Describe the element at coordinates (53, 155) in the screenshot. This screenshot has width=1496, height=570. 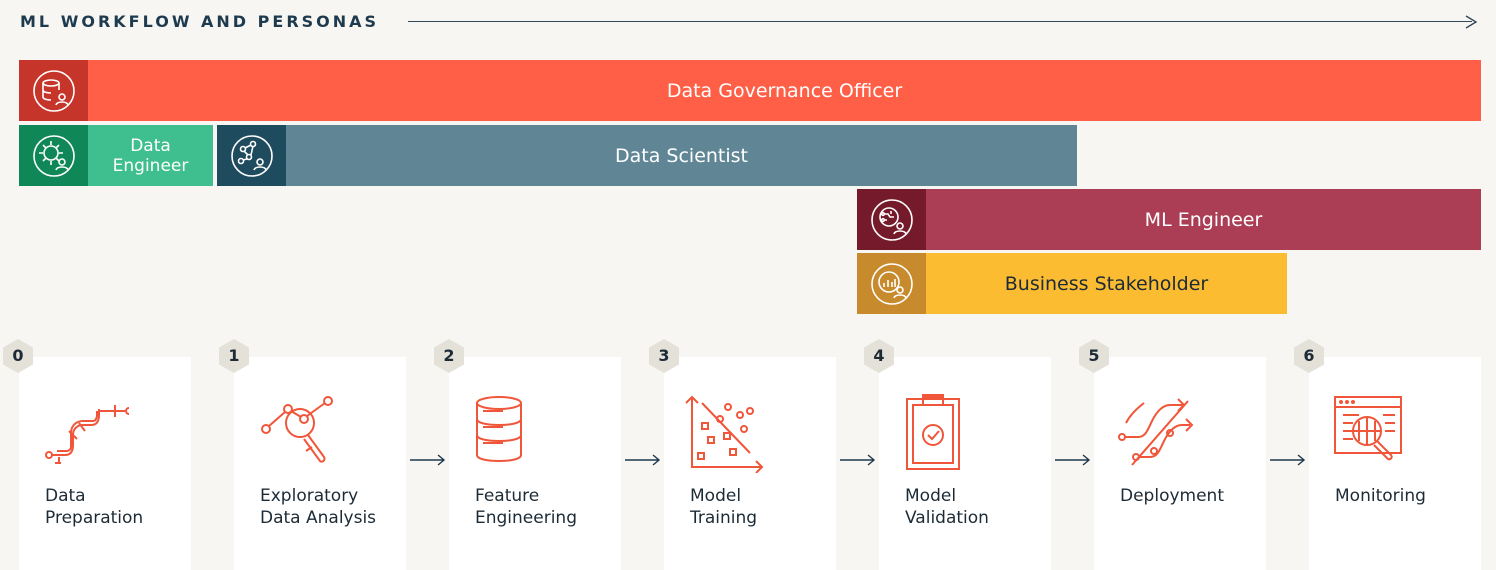
I see `gear-user-icon` at that location.